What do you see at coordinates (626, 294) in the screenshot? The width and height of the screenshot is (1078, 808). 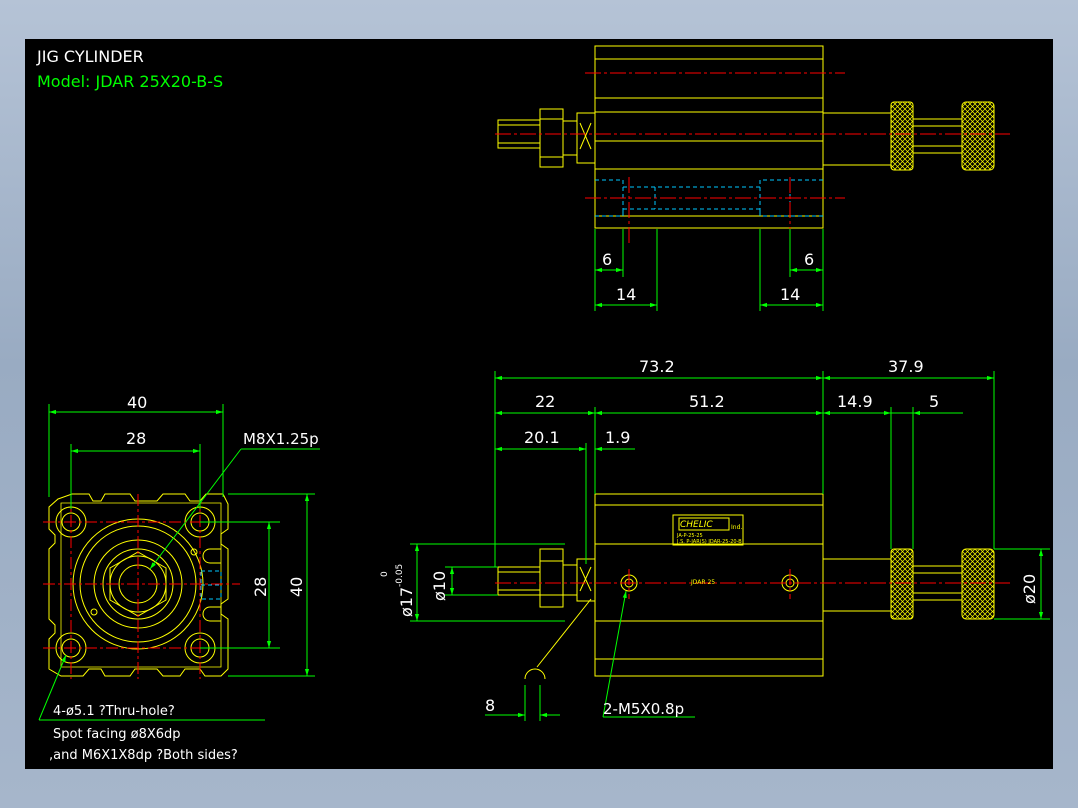 I see `dim-14-left: 14` at bounding box center [626, 294].